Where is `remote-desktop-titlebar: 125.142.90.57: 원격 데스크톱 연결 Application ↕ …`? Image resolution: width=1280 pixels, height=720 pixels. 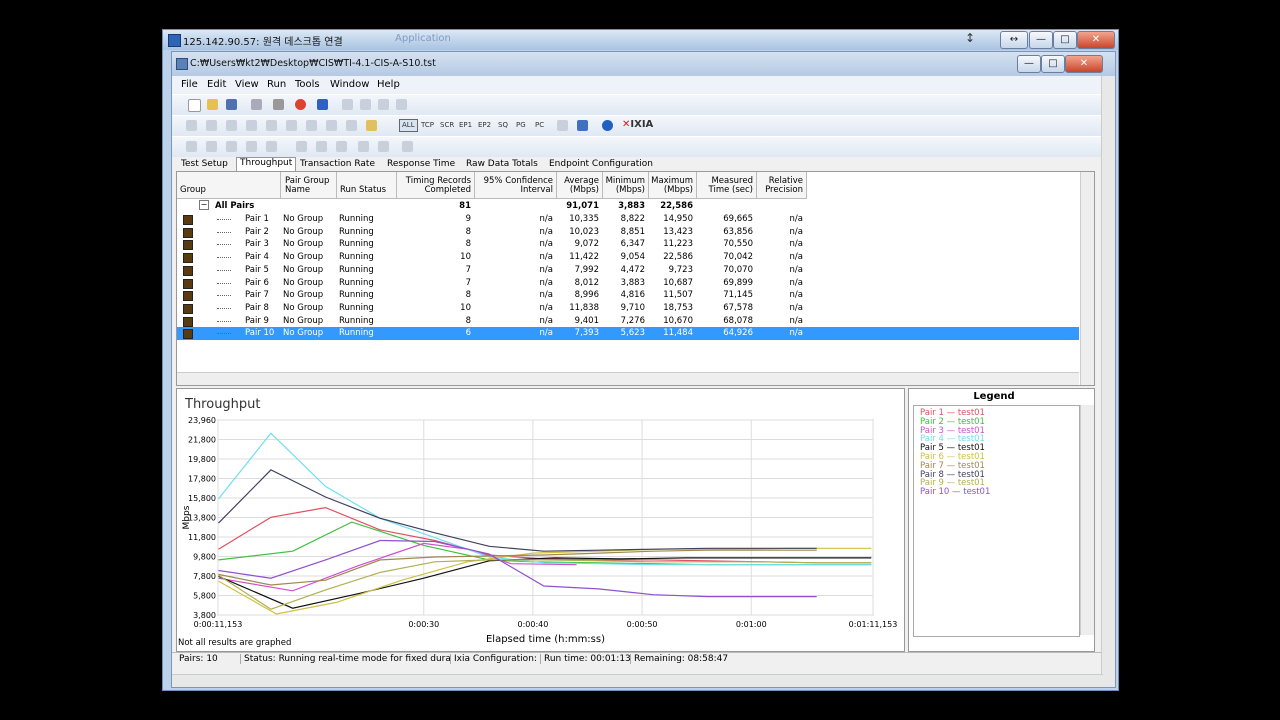
remote-desktop-titlebar: 125.142.90.57: 원격 데스크톱 연결 Application ↕ … is located at coordinates (640, 40).